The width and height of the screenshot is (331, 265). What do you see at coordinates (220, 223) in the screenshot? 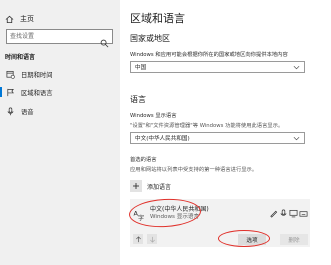
I see `language-list-item: A字 中文(中华人民共和国) Windows 显示语言 选项 删除` at bounding box center [220, 223].